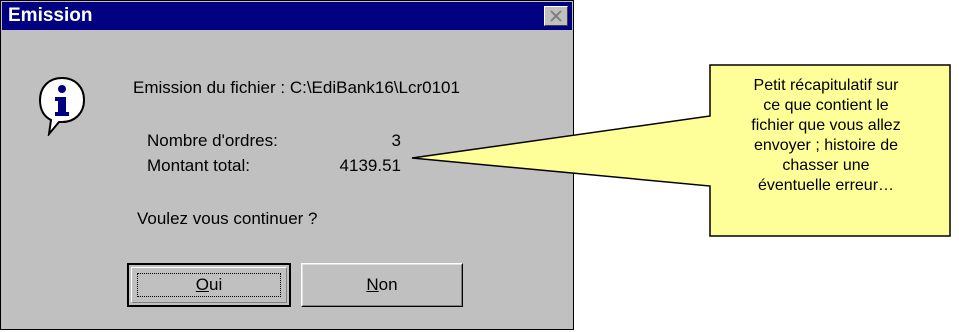 Image resolution: width=959 pixels, height=332 pixels. Describe the element at coordinates (826, 105) in the screenshot. I see `callout-line: ce que contient le` at that location.